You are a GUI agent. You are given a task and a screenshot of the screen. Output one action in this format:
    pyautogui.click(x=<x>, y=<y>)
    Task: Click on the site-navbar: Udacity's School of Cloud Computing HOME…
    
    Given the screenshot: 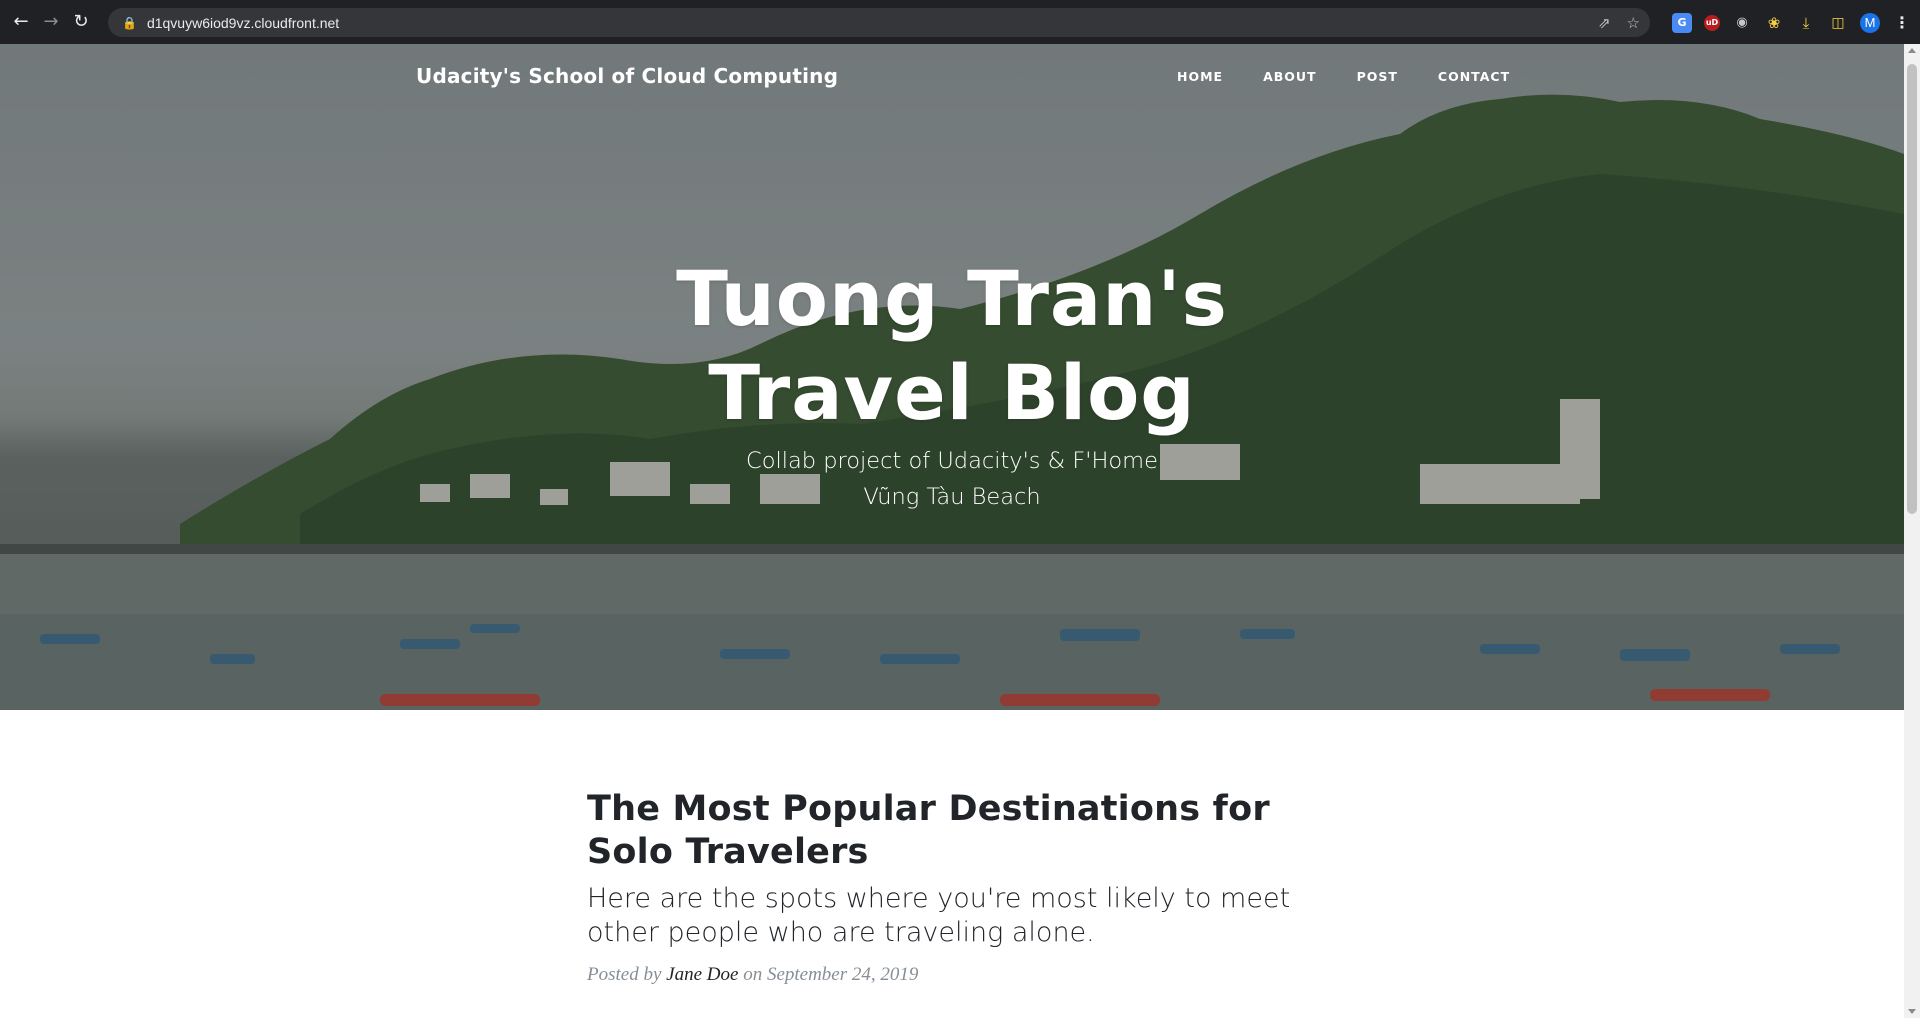 What is the action you would take?
    pyautogui.click(x=952, y=77)
    